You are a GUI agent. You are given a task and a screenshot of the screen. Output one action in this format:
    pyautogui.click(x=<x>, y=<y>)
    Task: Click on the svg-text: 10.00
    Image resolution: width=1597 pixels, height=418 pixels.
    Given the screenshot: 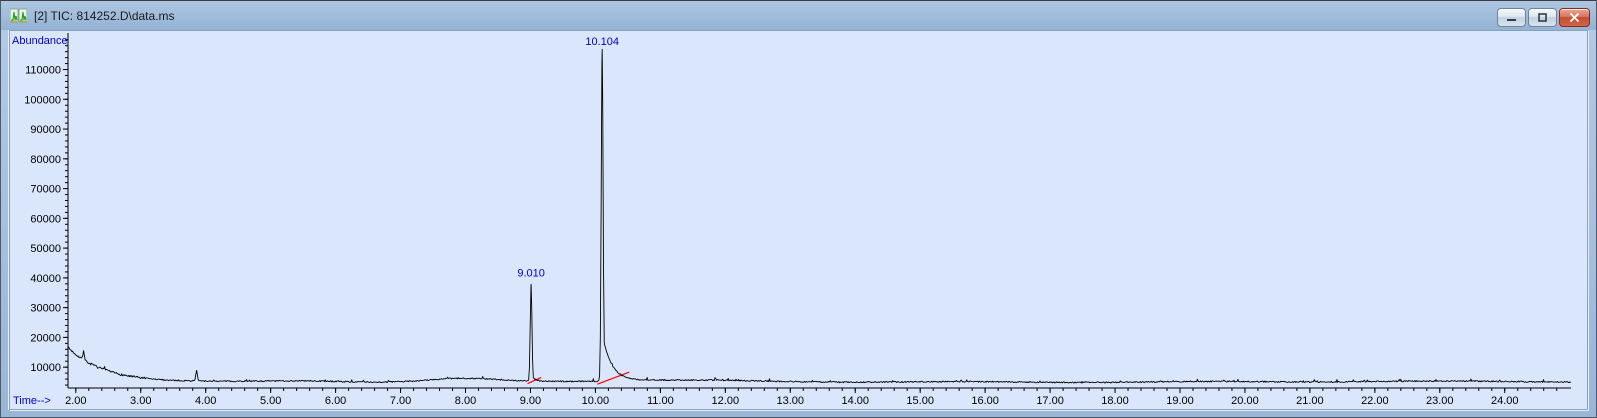 What is the action you would take?
    pyautogui.click(x=596, y=401)
    